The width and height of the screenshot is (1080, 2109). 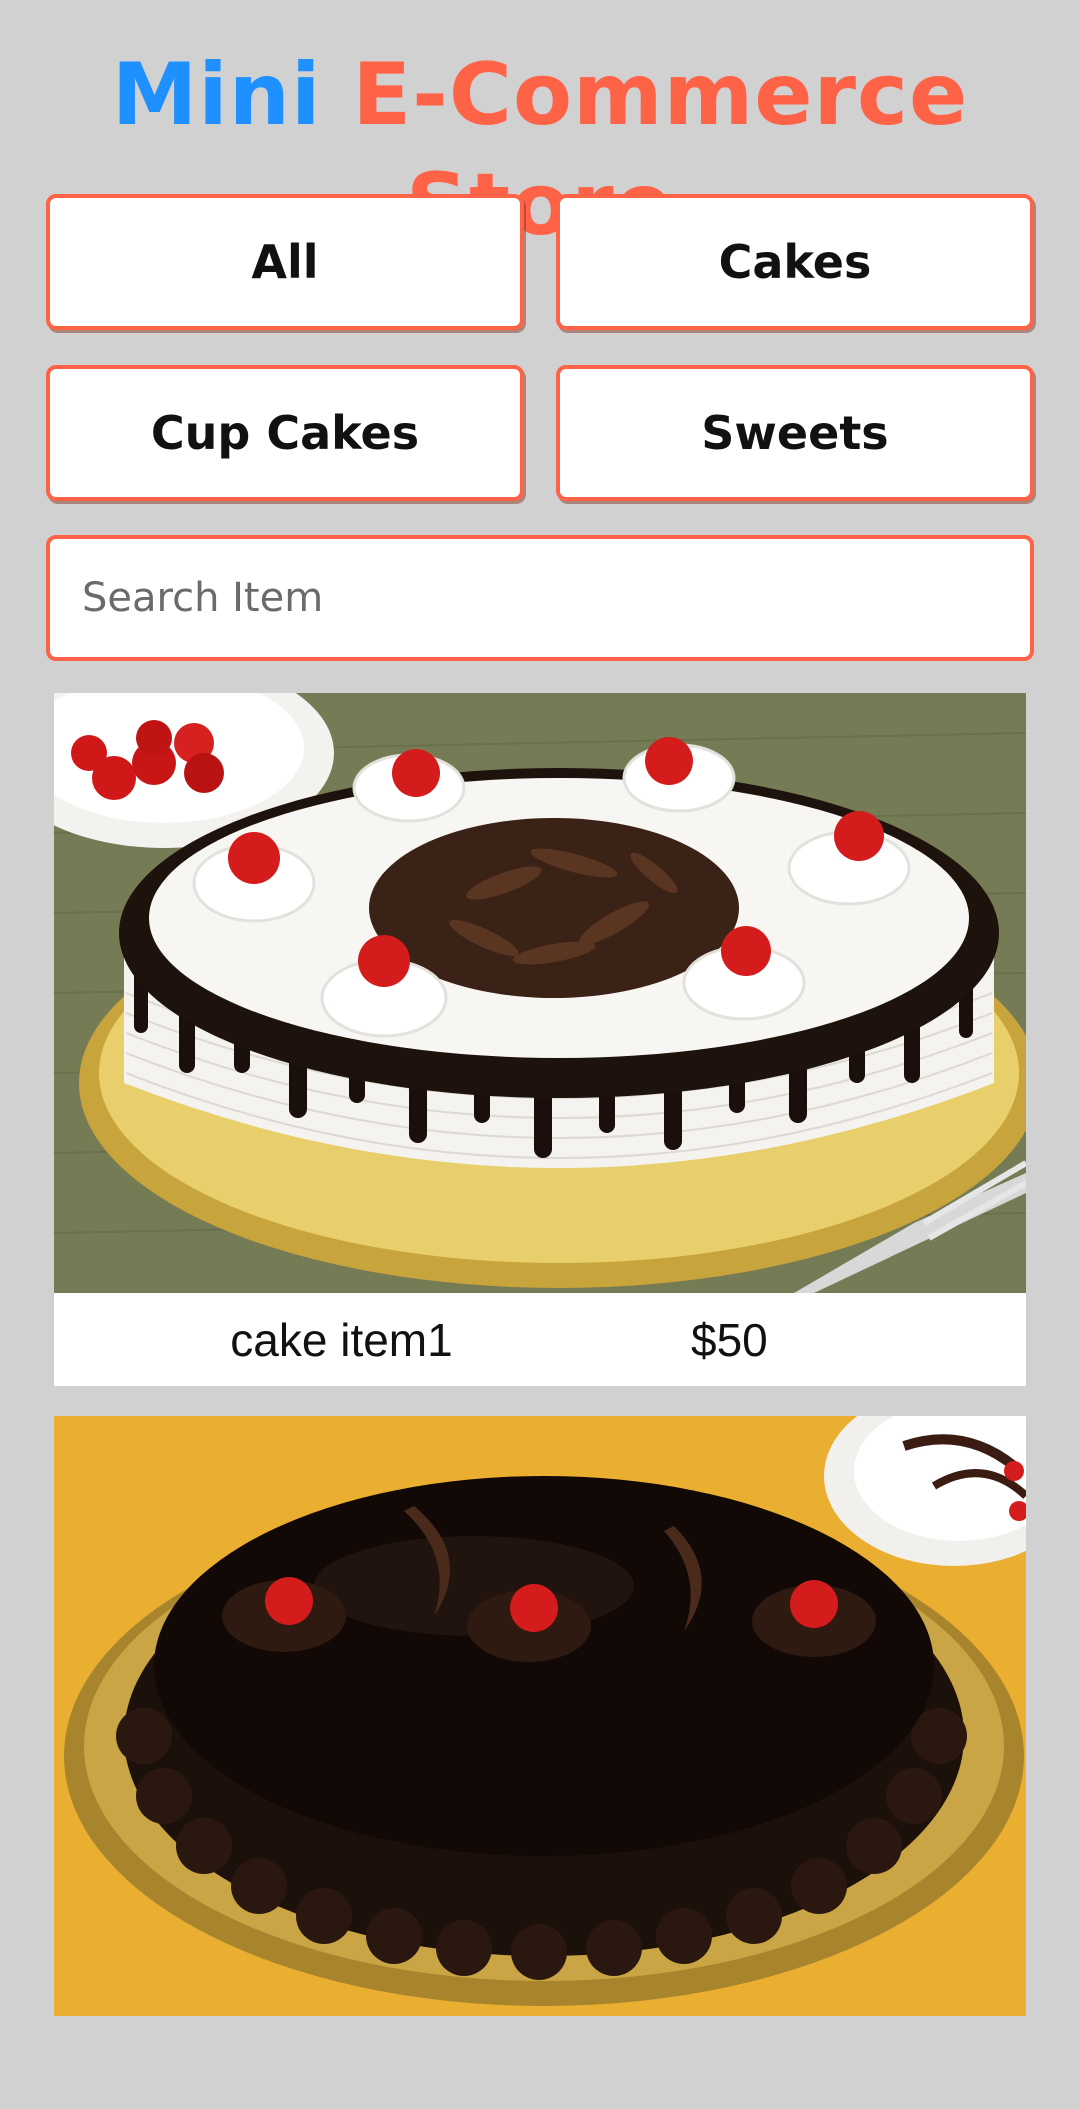 I want to click on product-name: cake item1, so click(x=341, y=1339).